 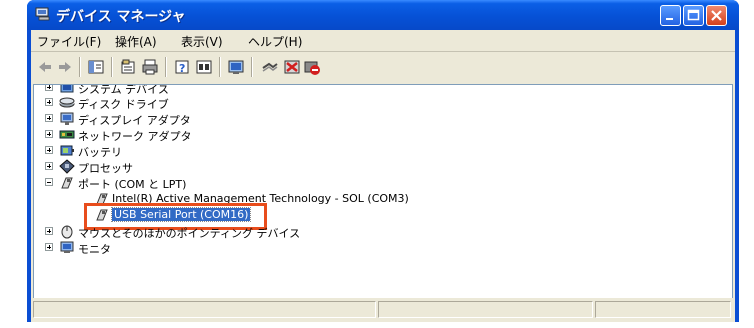 I want to click on disk-drive-icon, so click(x=67, y=102).